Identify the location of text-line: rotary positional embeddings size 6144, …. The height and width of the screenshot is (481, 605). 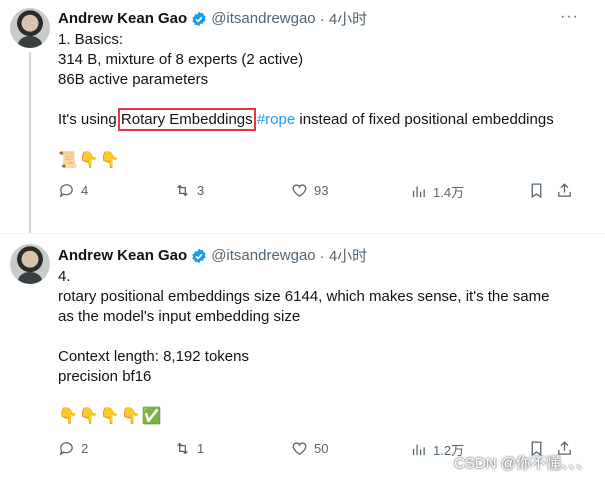
(304, 296).